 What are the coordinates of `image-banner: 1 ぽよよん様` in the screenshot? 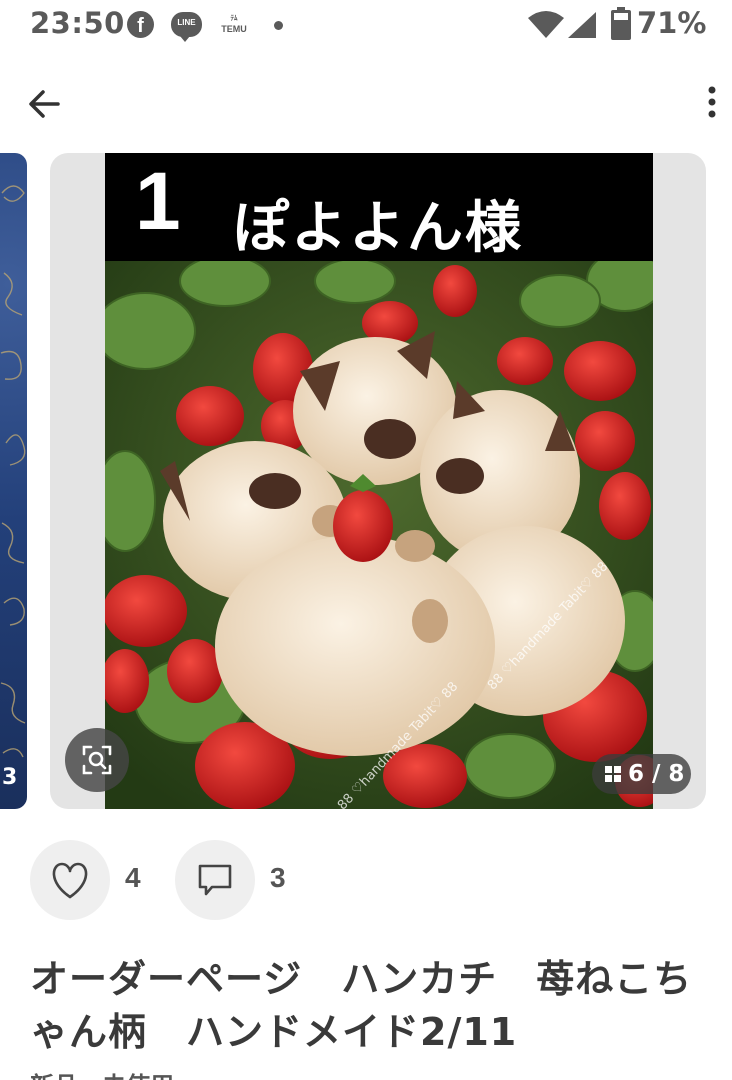 It's located at (379, 207).